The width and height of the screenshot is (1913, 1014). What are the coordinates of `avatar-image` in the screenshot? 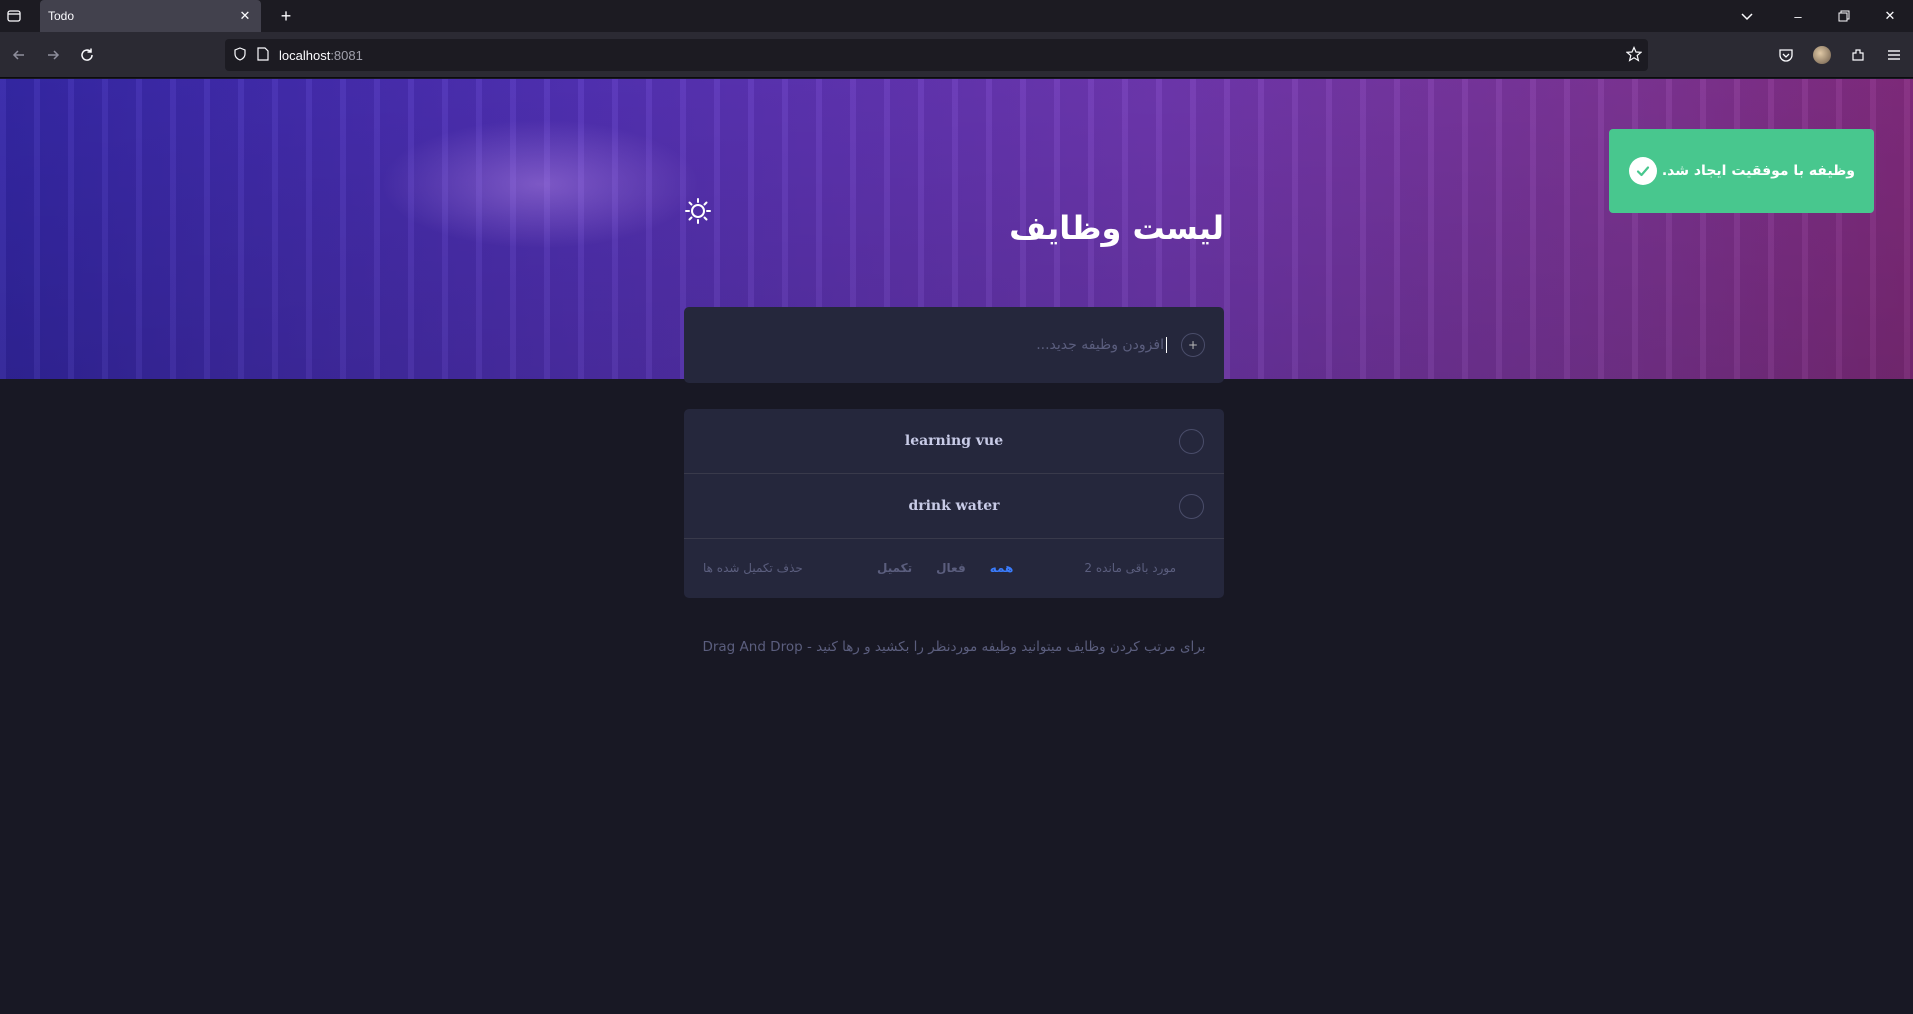 It's located at (1822, 55).